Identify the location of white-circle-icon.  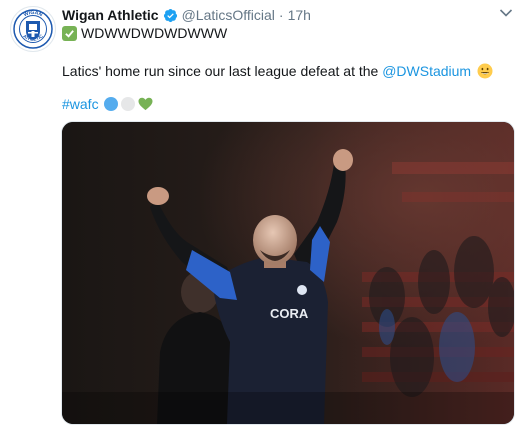
(127, 104).